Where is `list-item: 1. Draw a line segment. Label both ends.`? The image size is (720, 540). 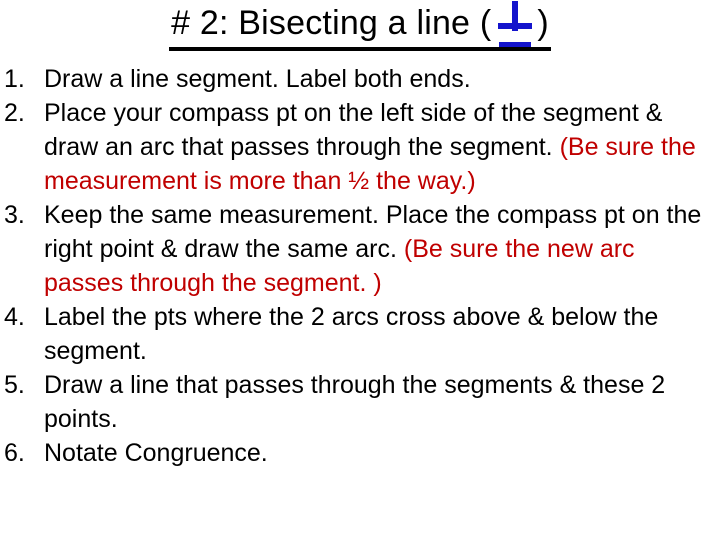
list-item: 1. Draw a line segment. Label both ends. is located at coordinates (360, 79).